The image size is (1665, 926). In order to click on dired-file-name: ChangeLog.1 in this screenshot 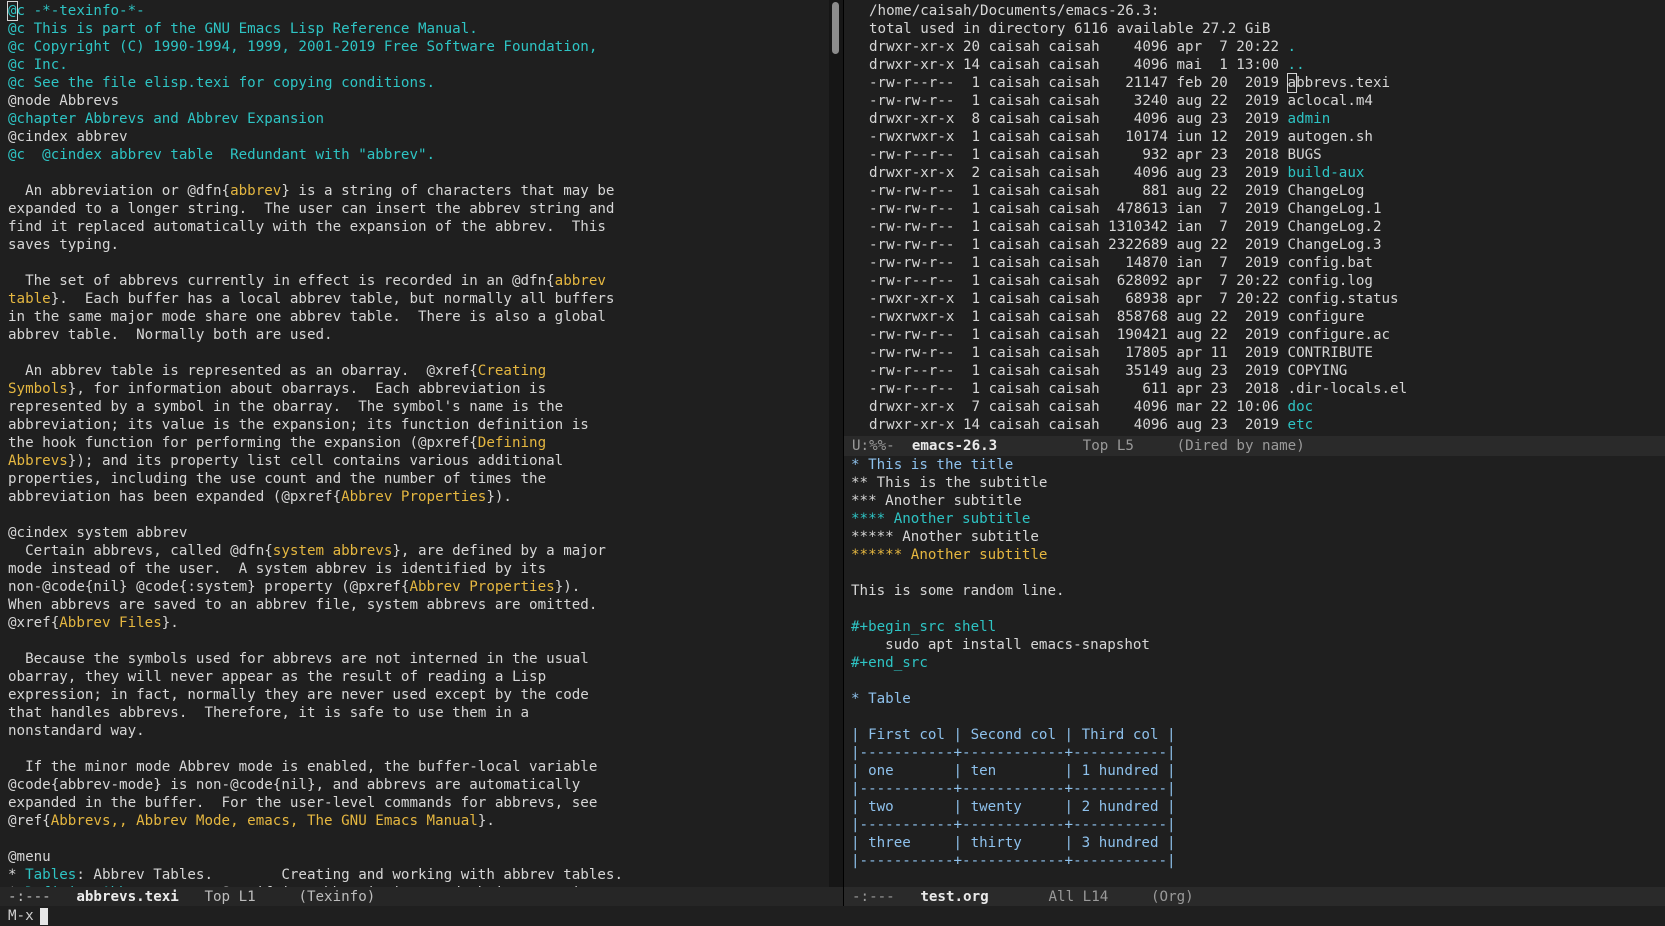, I will do `click(1335, 209)`.